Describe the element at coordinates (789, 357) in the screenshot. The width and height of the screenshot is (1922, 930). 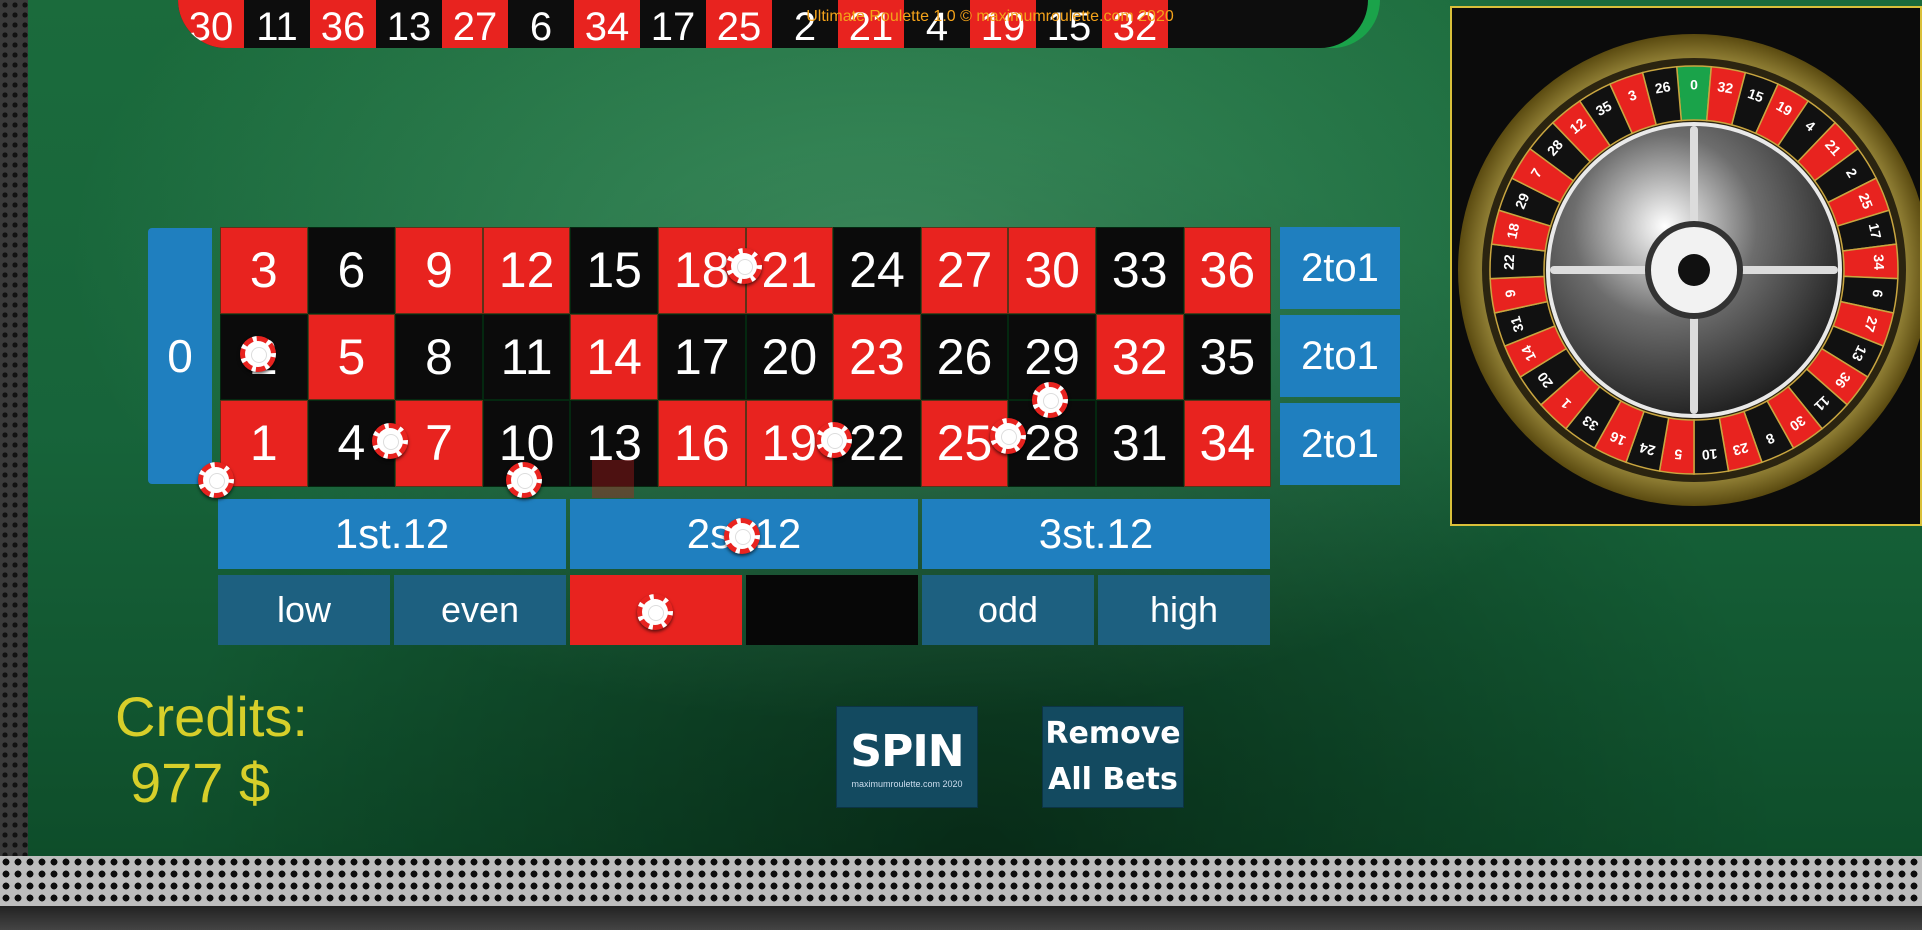
I see `bet-number-cell: 20` at that location.